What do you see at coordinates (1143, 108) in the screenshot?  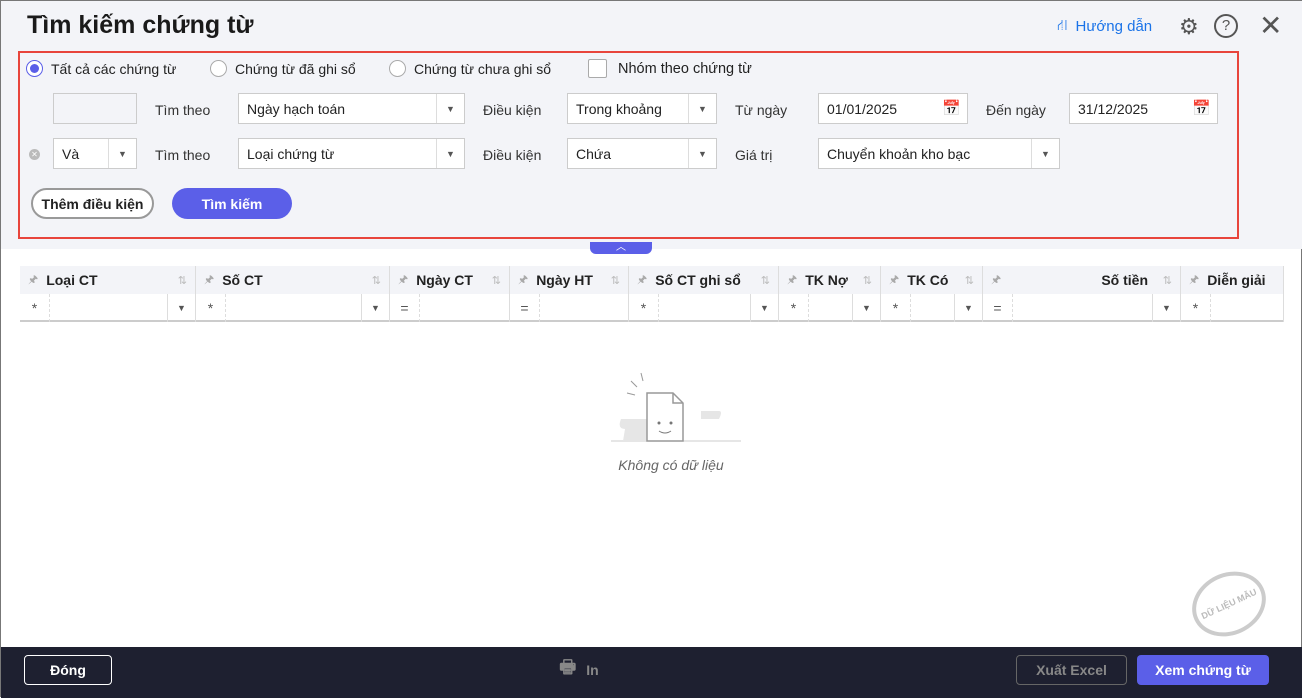 I see `to-date-input: 31/12/2025 📅` at bounding box center [1143, 108].